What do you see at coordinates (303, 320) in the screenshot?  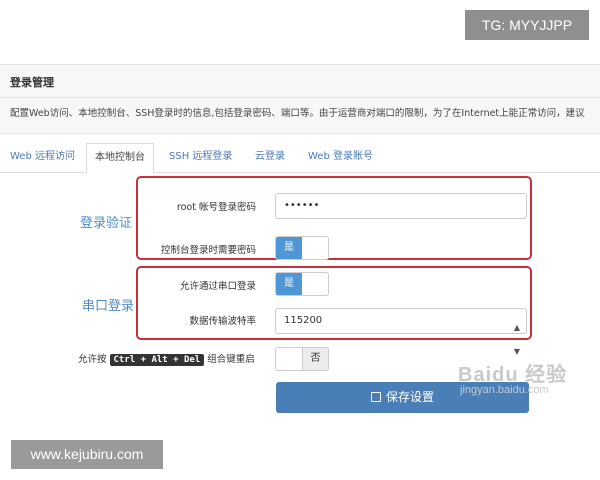 I see `baud-rate-value: 115200` at bounding box center [303, 320].